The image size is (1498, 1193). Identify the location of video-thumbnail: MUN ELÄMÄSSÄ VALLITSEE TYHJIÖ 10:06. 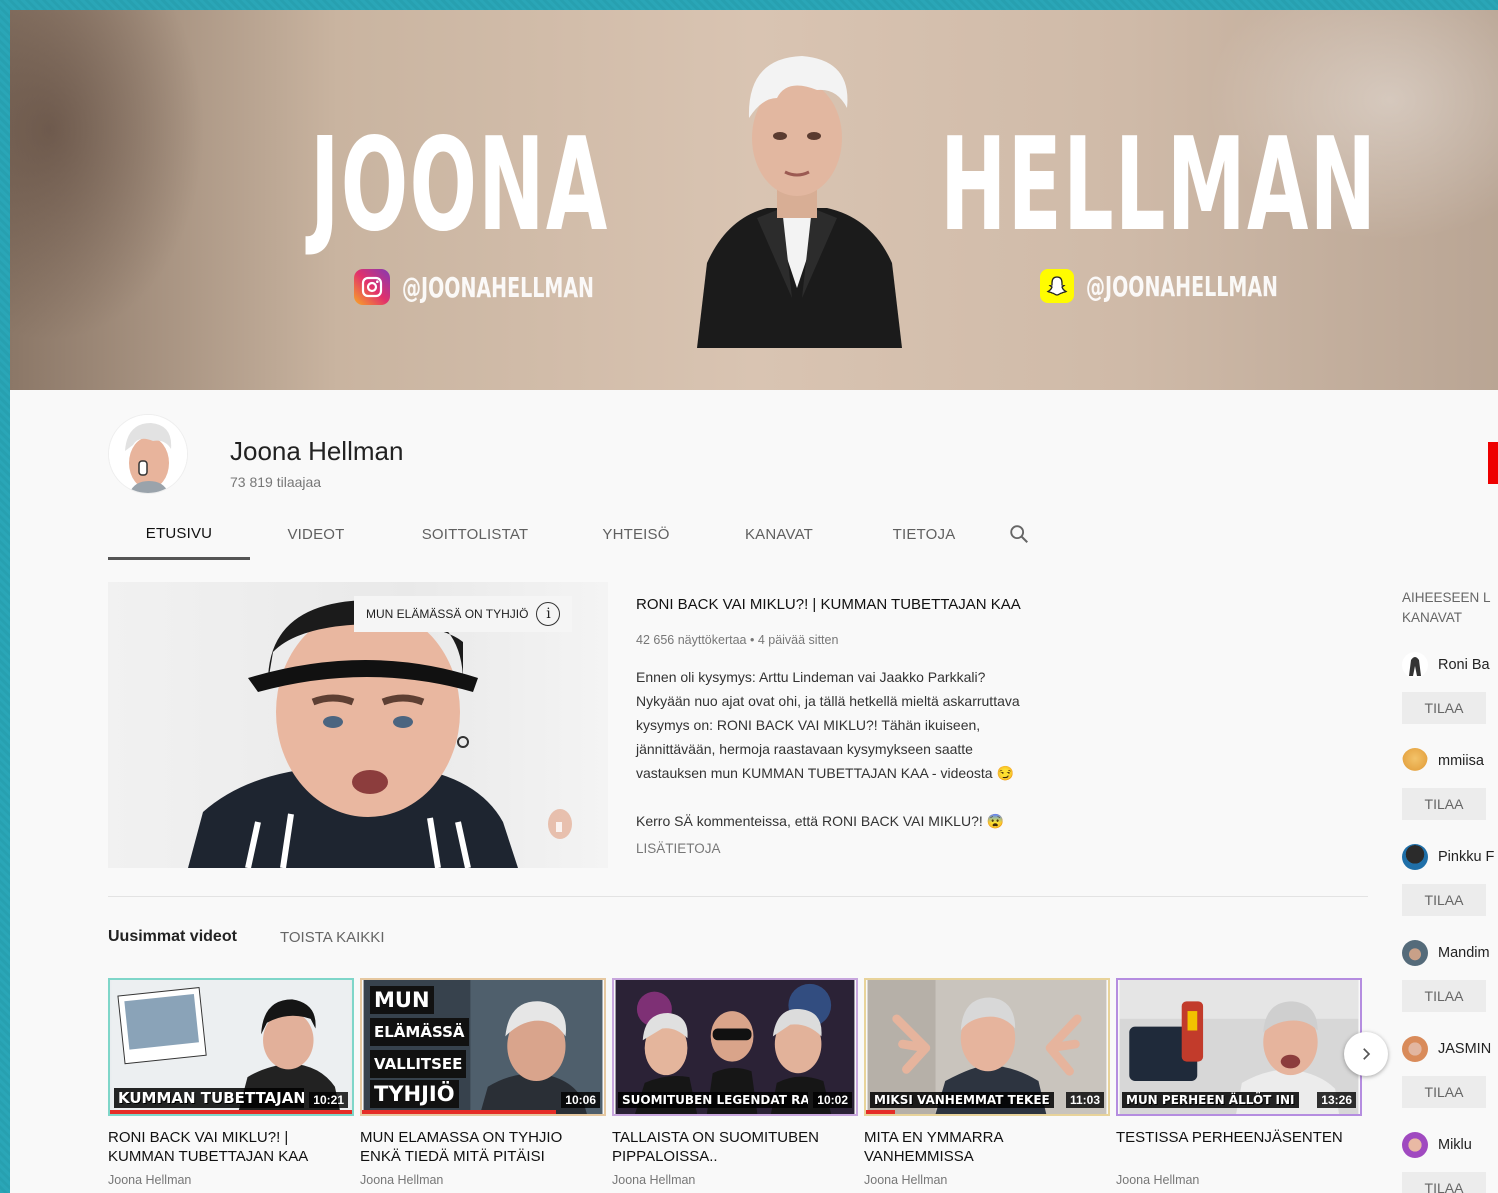
(483, 1047).